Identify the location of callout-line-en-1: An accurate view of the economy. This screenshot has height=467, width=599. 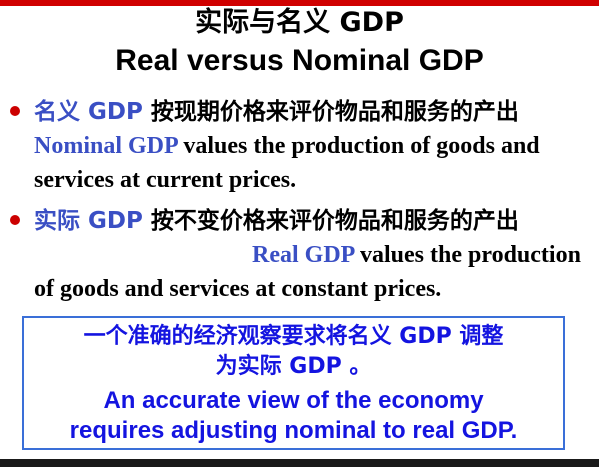
(293, 400).